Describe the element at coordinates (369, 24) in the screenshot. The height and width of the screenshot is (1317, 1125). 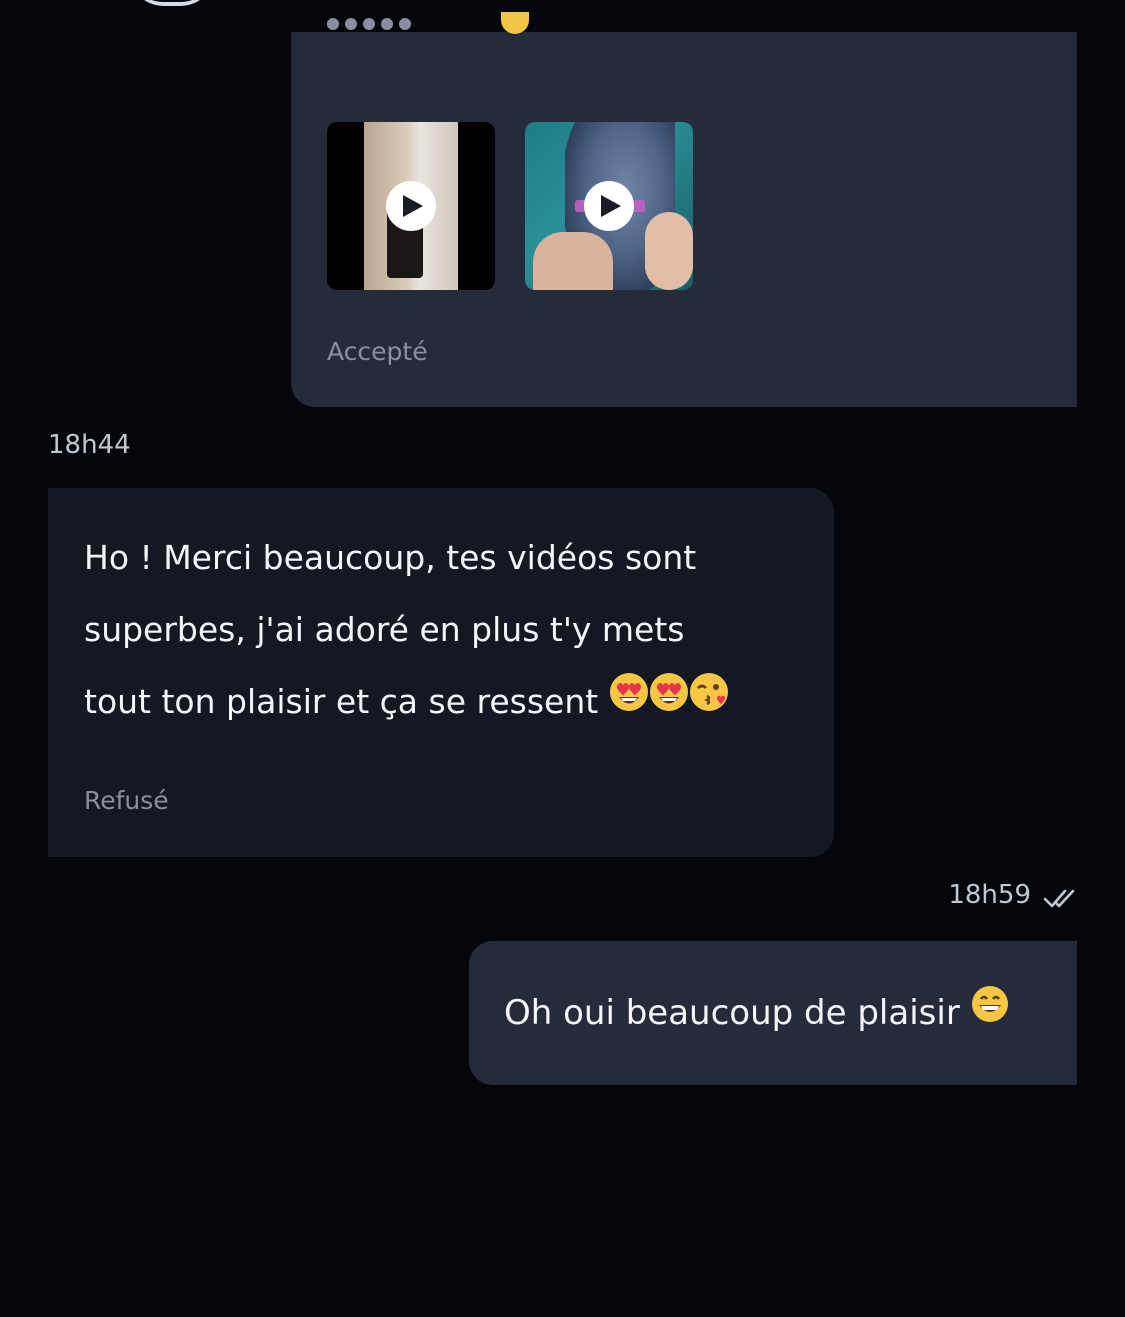
I see `rating-dots` at that location.